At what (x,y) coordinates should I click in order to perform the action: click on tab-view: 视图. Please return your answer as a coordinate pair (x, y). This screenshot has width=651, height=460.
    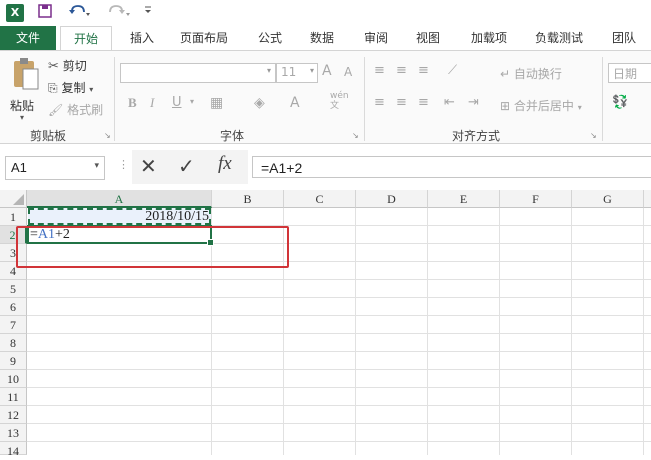
    Looking at the image, I should click on (428, 38).